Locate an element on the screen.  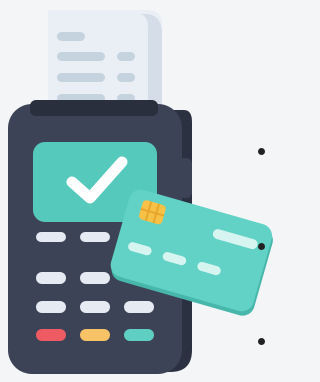
clear-key is located at coordinates (95, 335).